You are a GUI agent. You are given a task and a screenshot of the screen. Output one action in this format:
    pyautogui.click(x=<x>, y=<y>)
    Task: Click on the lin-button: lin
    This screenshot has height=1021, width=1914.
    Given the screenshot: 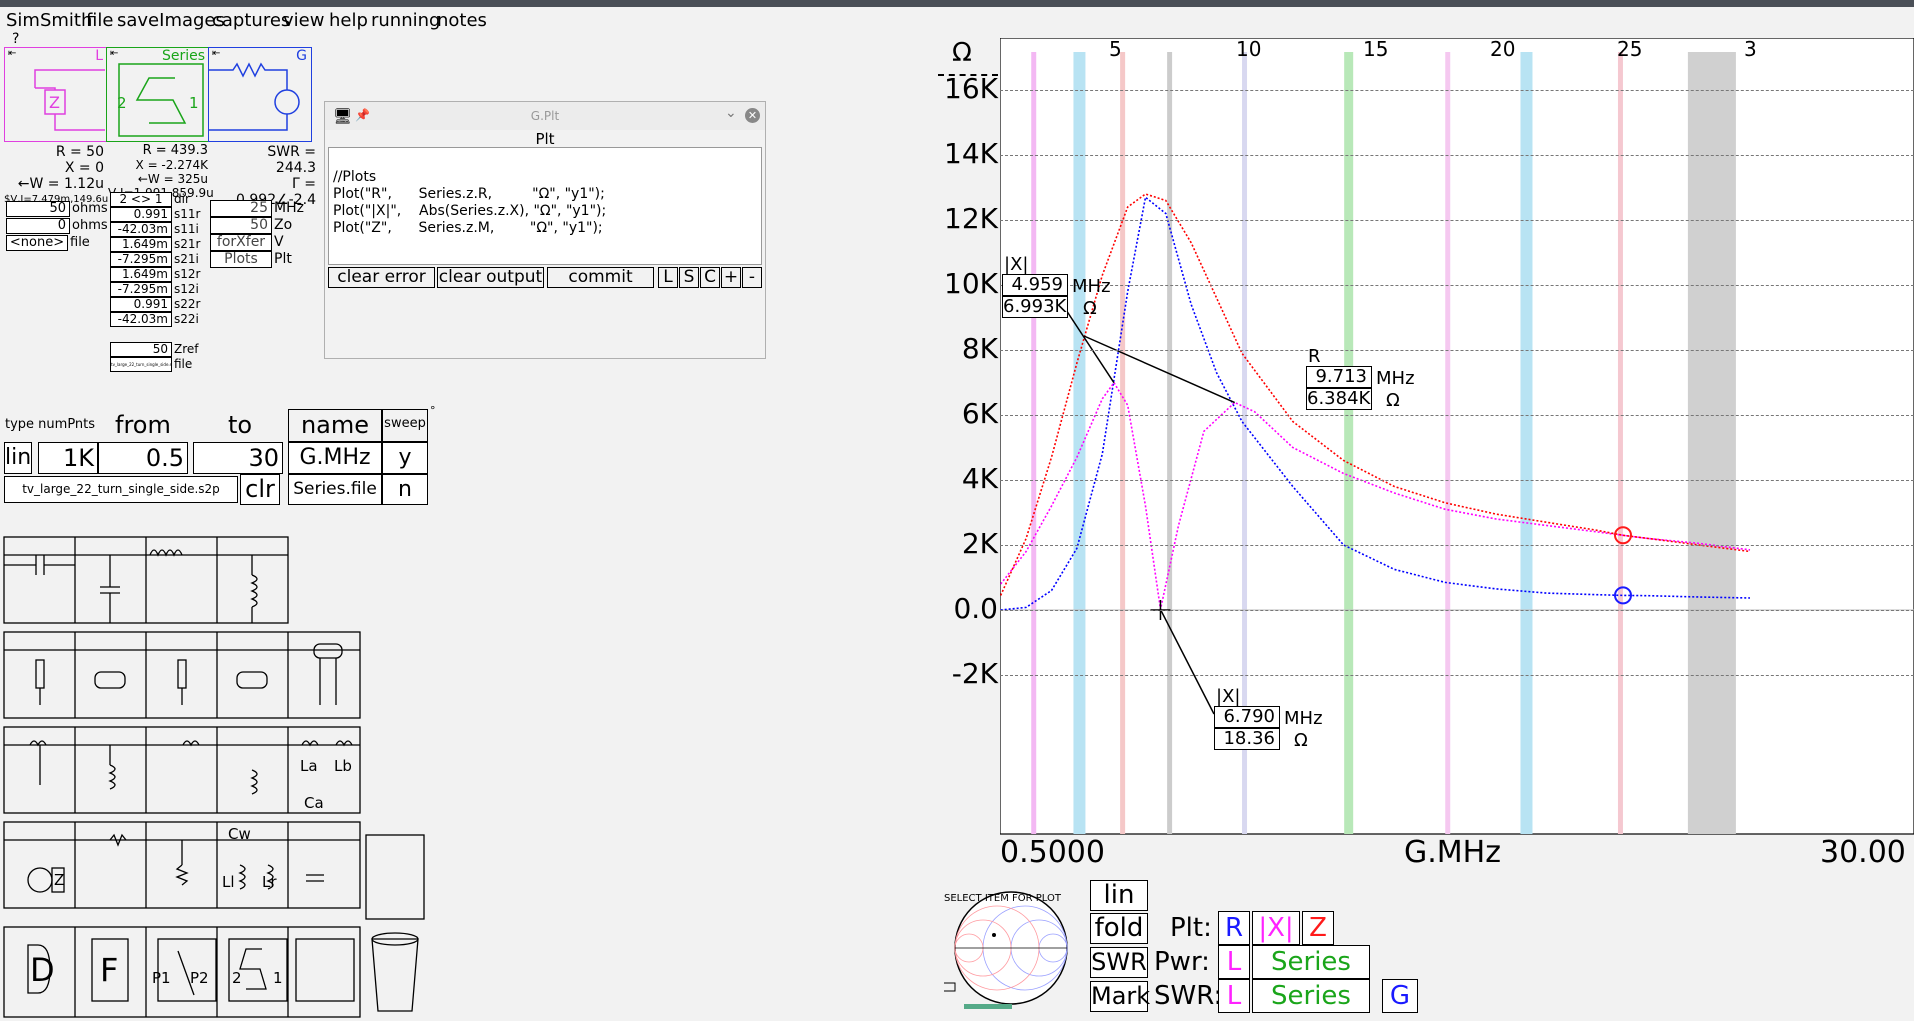 What is the action you would take?
    pyautogui.click(x=1119, y=895)
    